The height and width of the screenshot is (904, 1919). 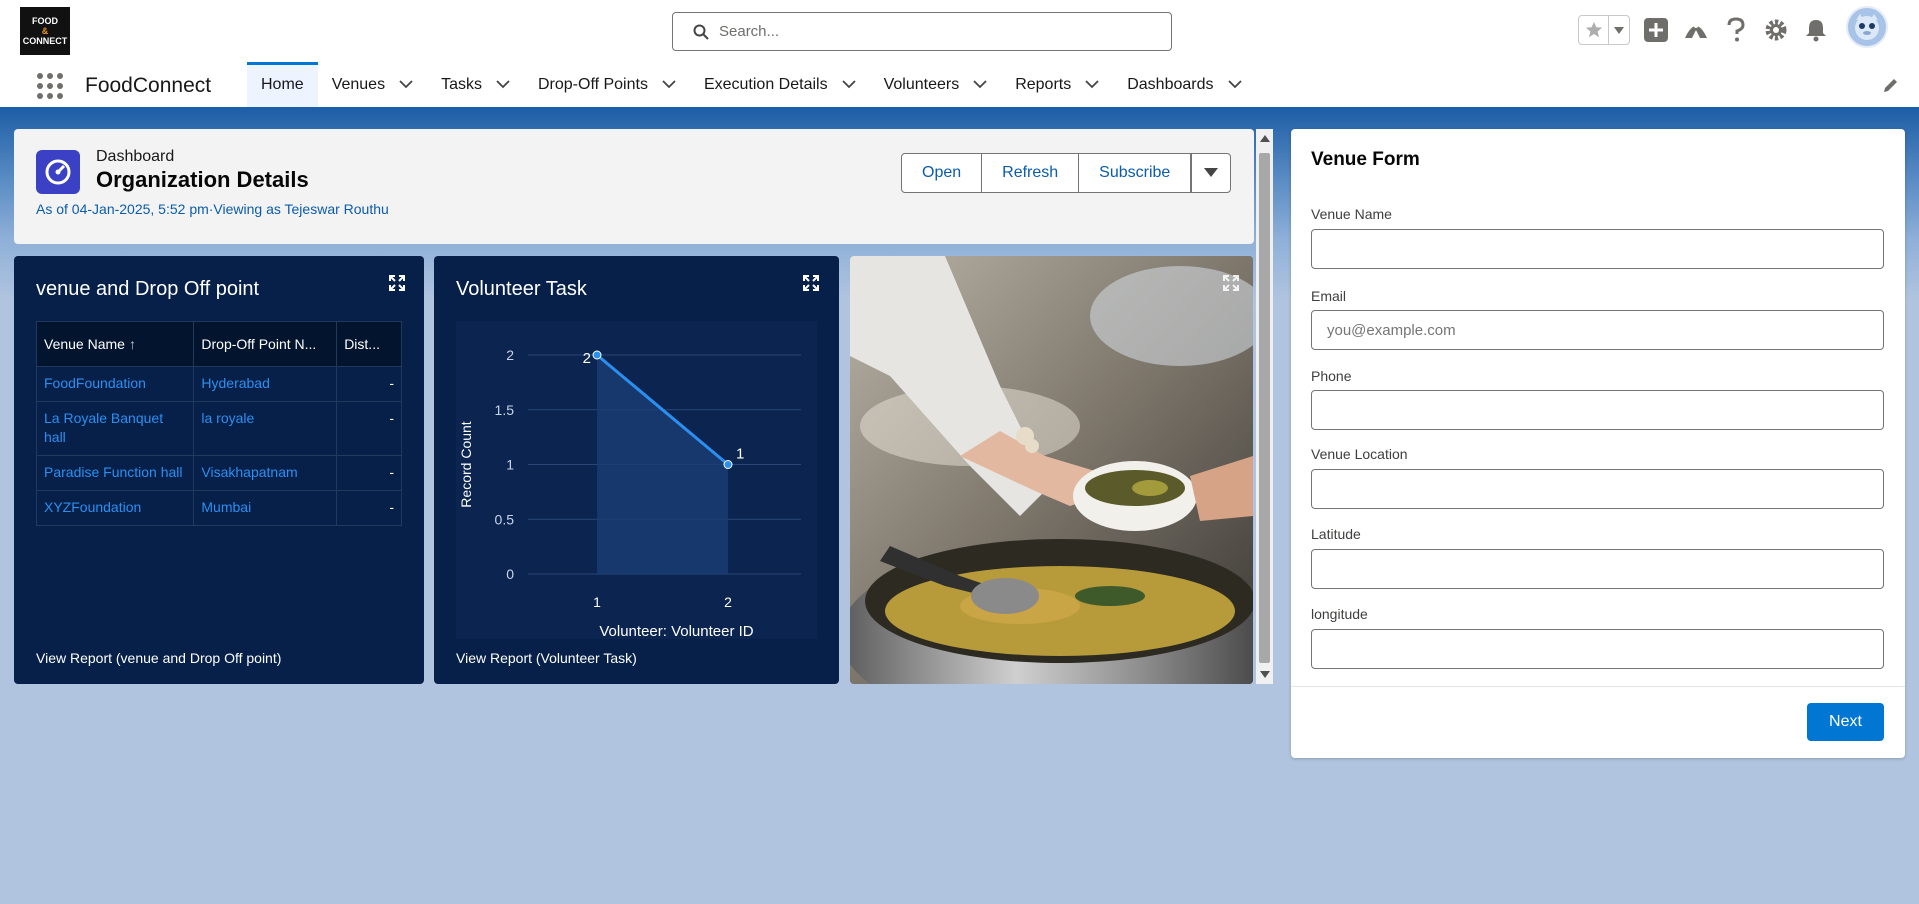 What do you see at coordinates (1265, 138) in the screenshot?
I see `scroll-up-icon` at bounding box center [1265, 138].